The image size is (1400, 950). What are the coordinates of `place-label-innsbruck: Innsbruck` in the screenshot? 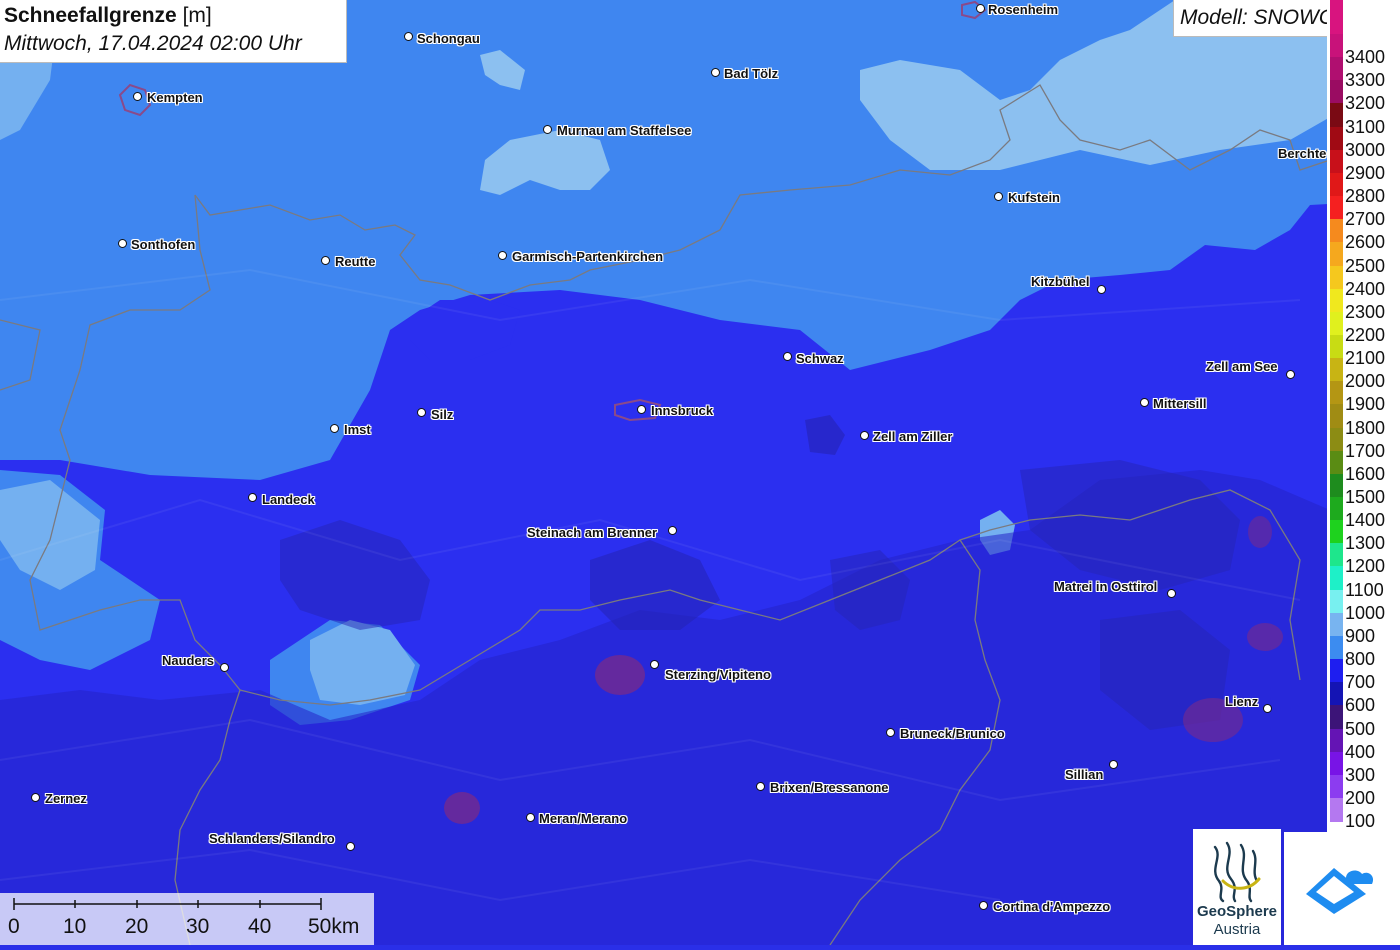 It's located at (682, 410).